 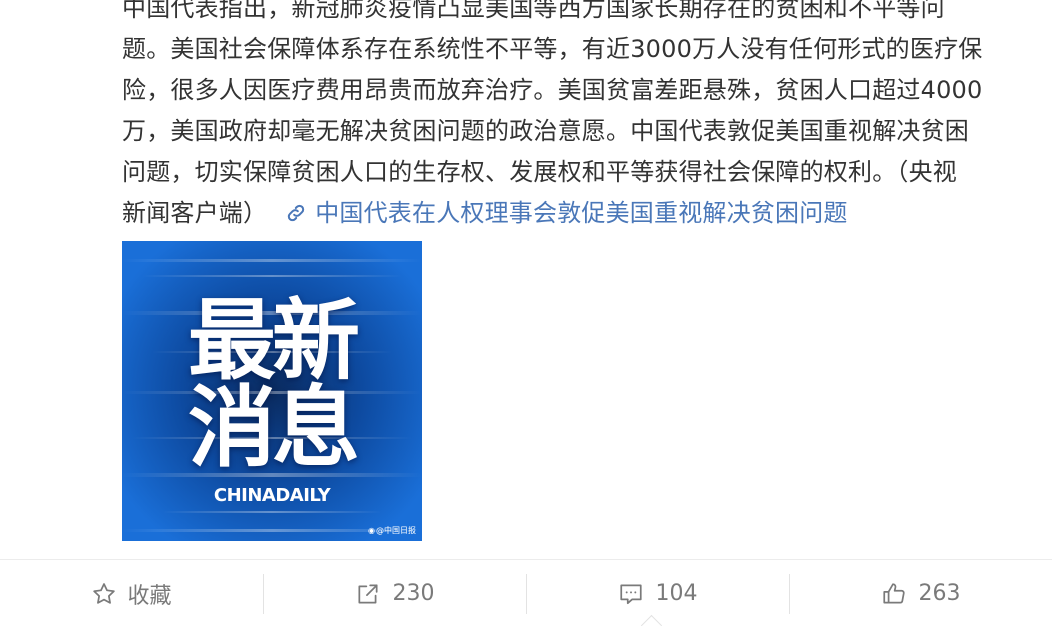 I want to click on repost-button: 230, so click(x=394, y=593).